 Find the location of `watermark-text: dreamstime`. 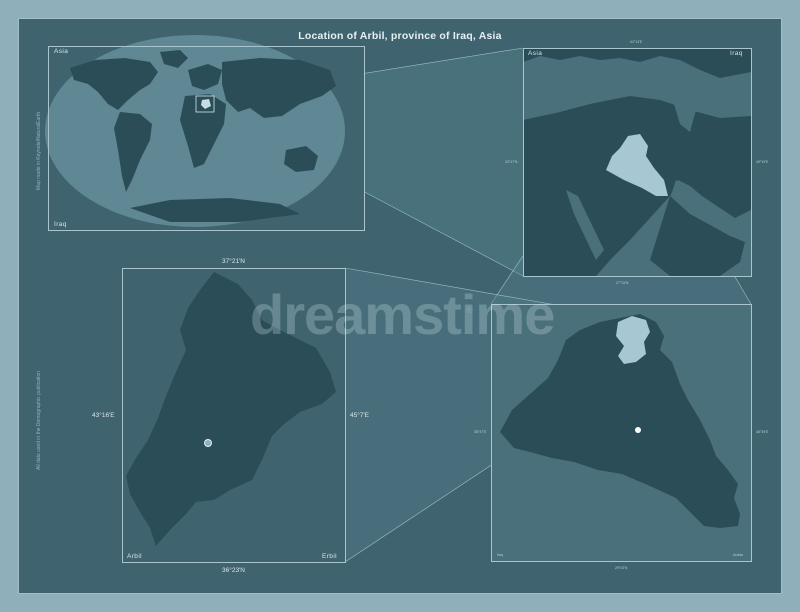

watermark-text: dreamstime is located at coordinates (402, 314).